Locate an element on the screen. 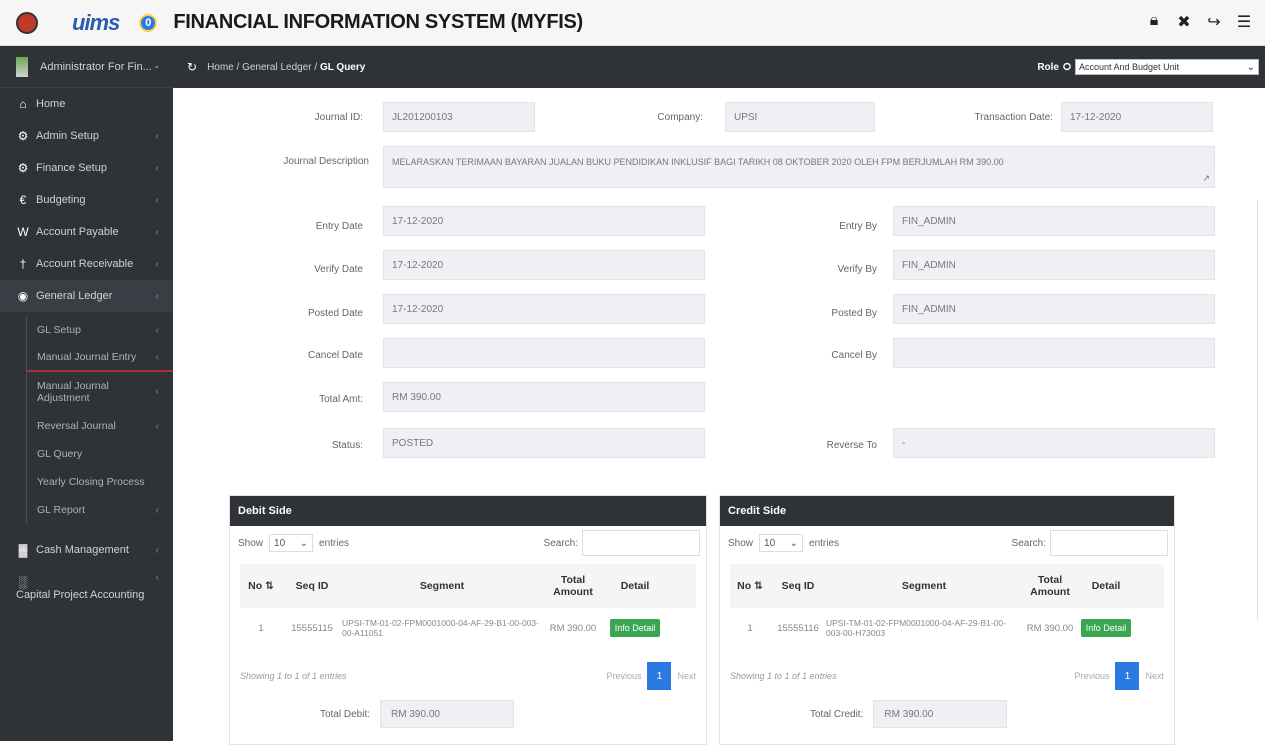 This screenshot has height=745, width=1265. sidebar-sub-gl-setup: GL Setup ‹ is located at coordinates (99, 330).